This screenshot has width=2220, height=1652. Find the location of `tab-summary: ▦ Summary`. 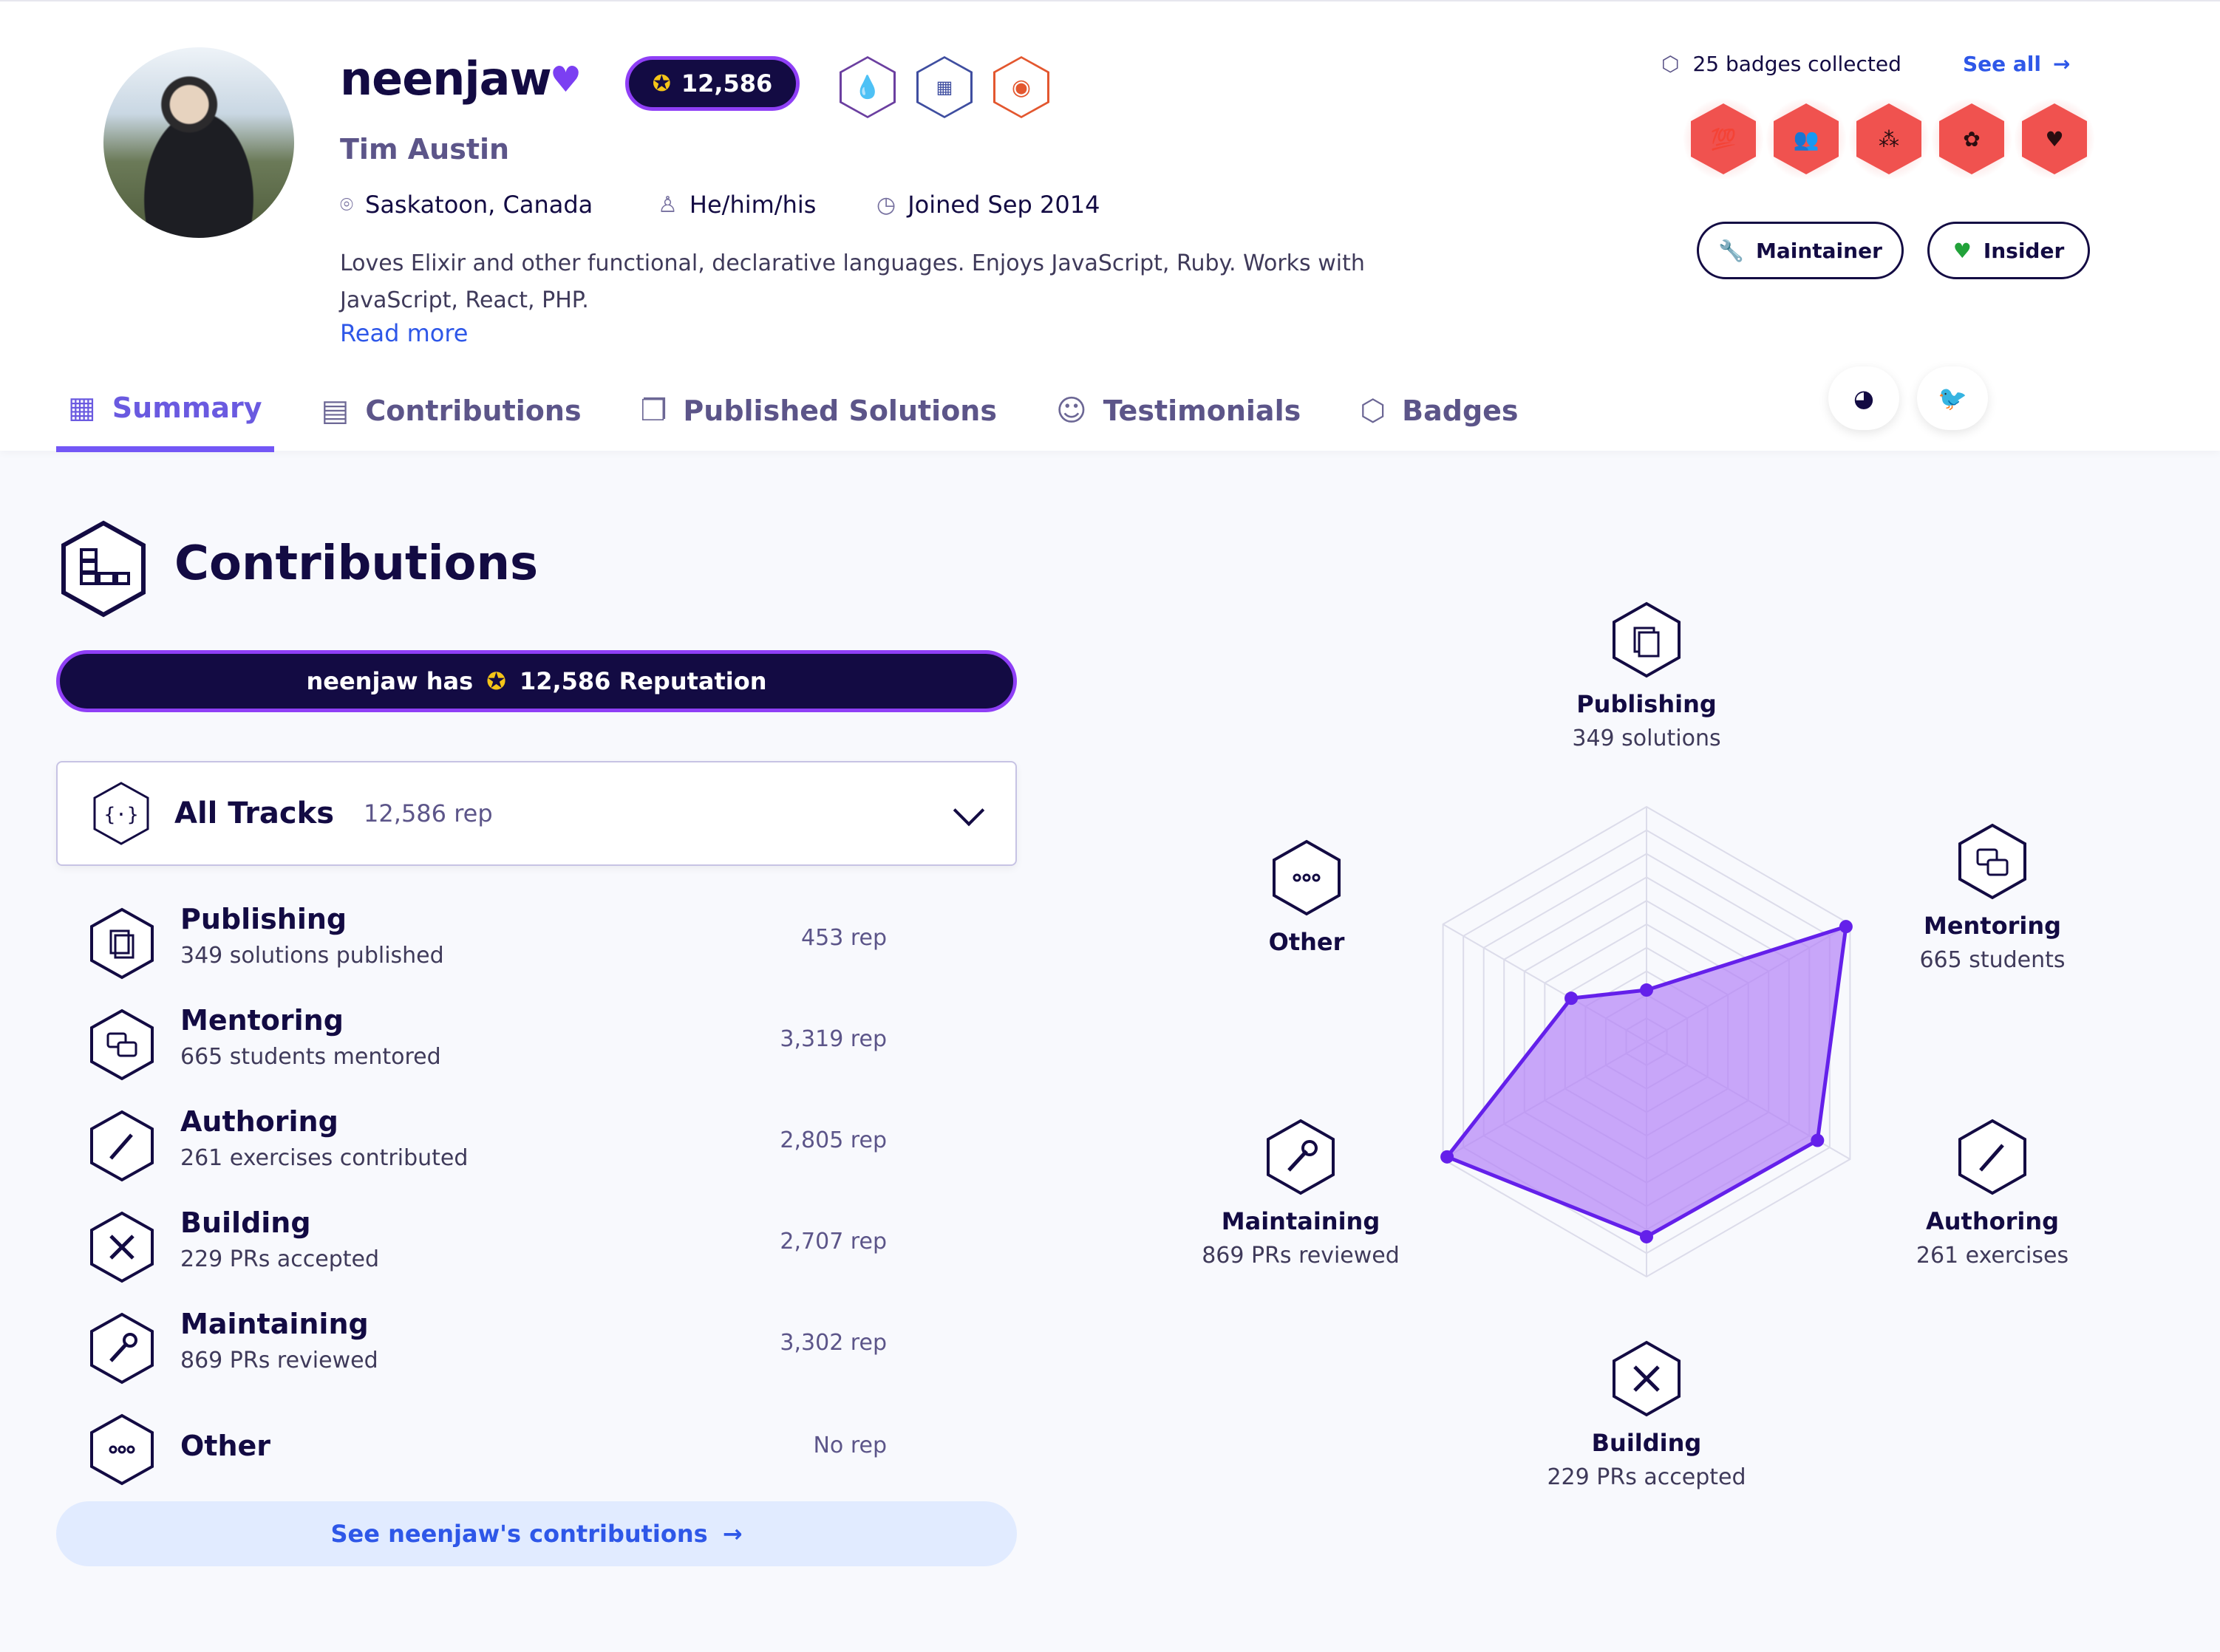

tab-summary: ▦ Summary is located at coordinates (165, 410).